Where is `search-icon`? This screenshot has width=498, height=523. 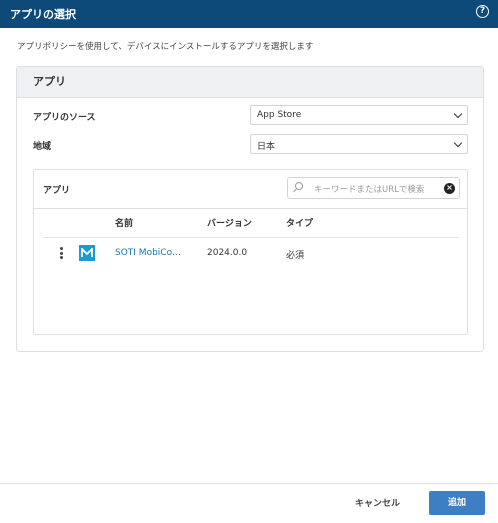
search-icon is located at coordinates (299, 186).